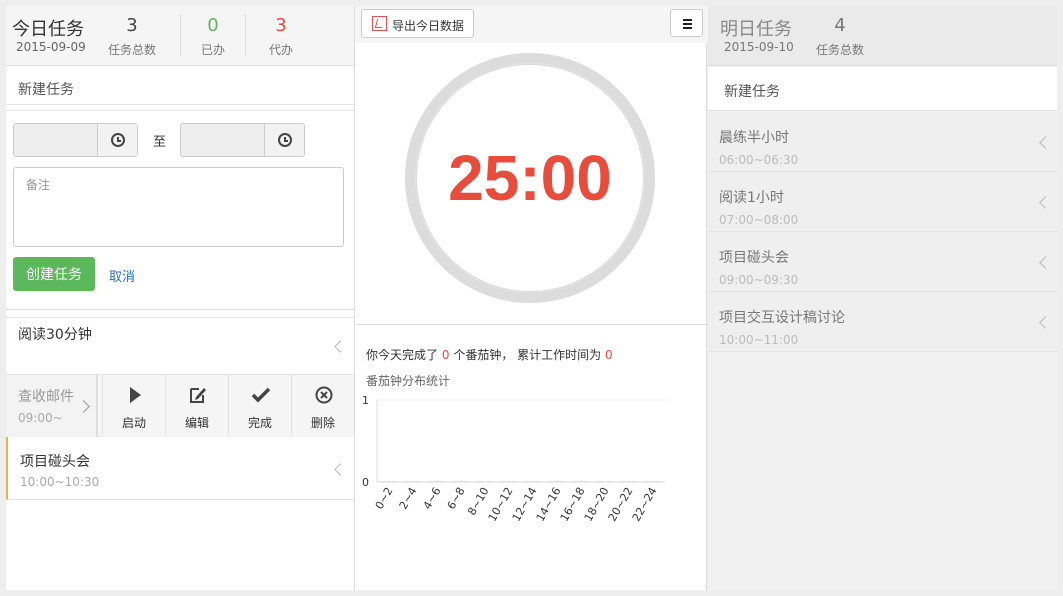 The image size is (1063, 596). What do you see at coordinates (756, 29) in the screenshot?
I see `tomorrow-title: 明日任务` at bounding box center [756, 29].